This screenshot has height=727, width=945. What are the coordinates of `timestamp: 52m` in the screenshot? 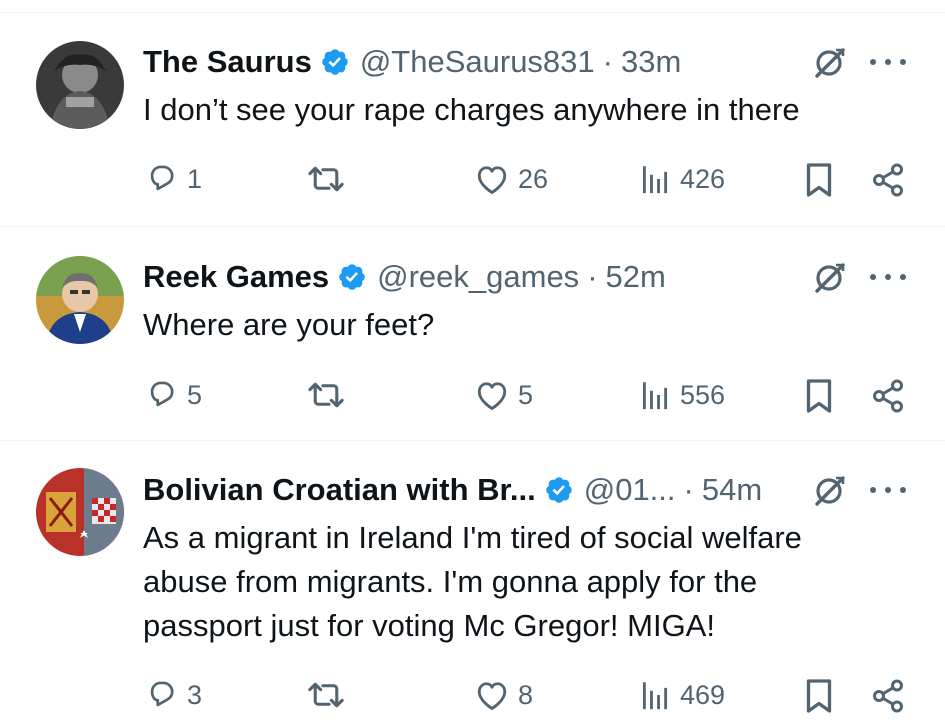 It's located at (636, 277).